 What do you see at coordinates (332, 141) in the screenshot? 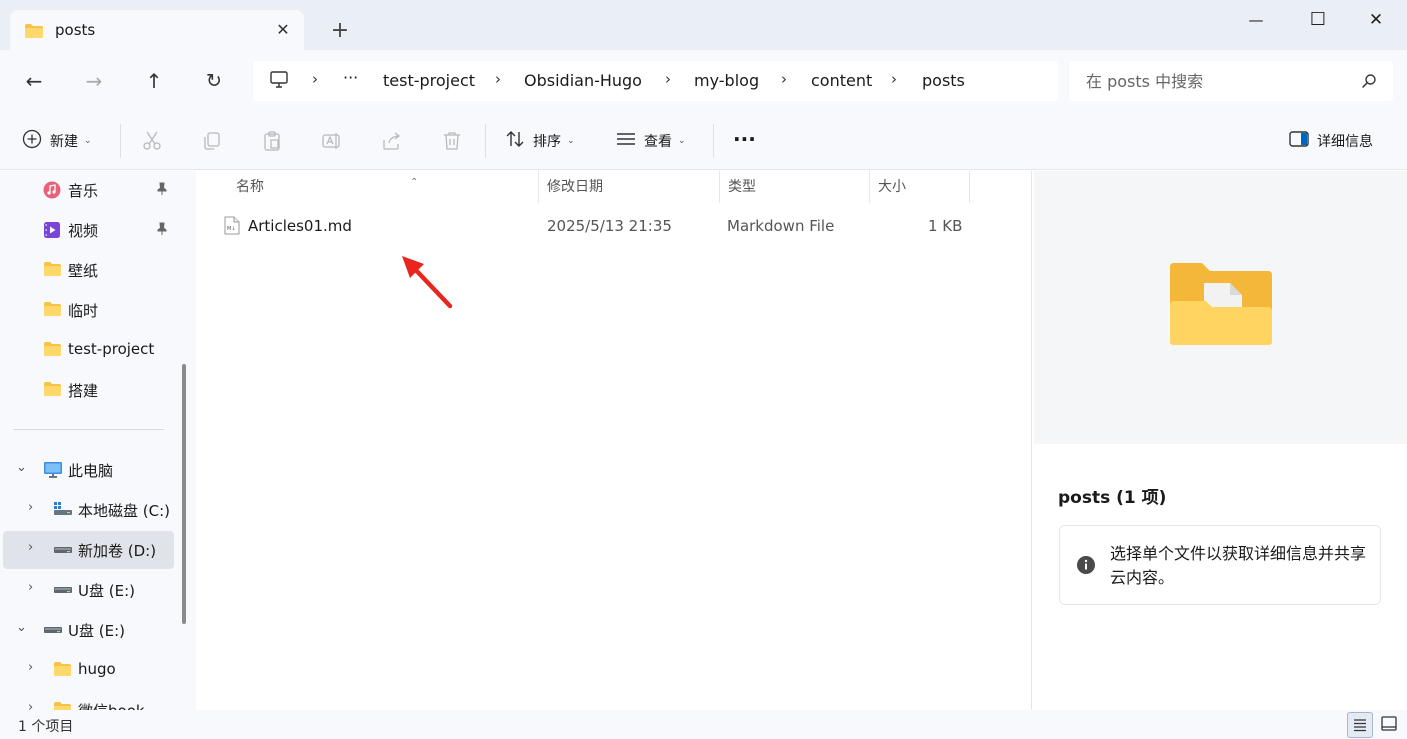
I see `rename-icon` at bounding box center [332, 141].